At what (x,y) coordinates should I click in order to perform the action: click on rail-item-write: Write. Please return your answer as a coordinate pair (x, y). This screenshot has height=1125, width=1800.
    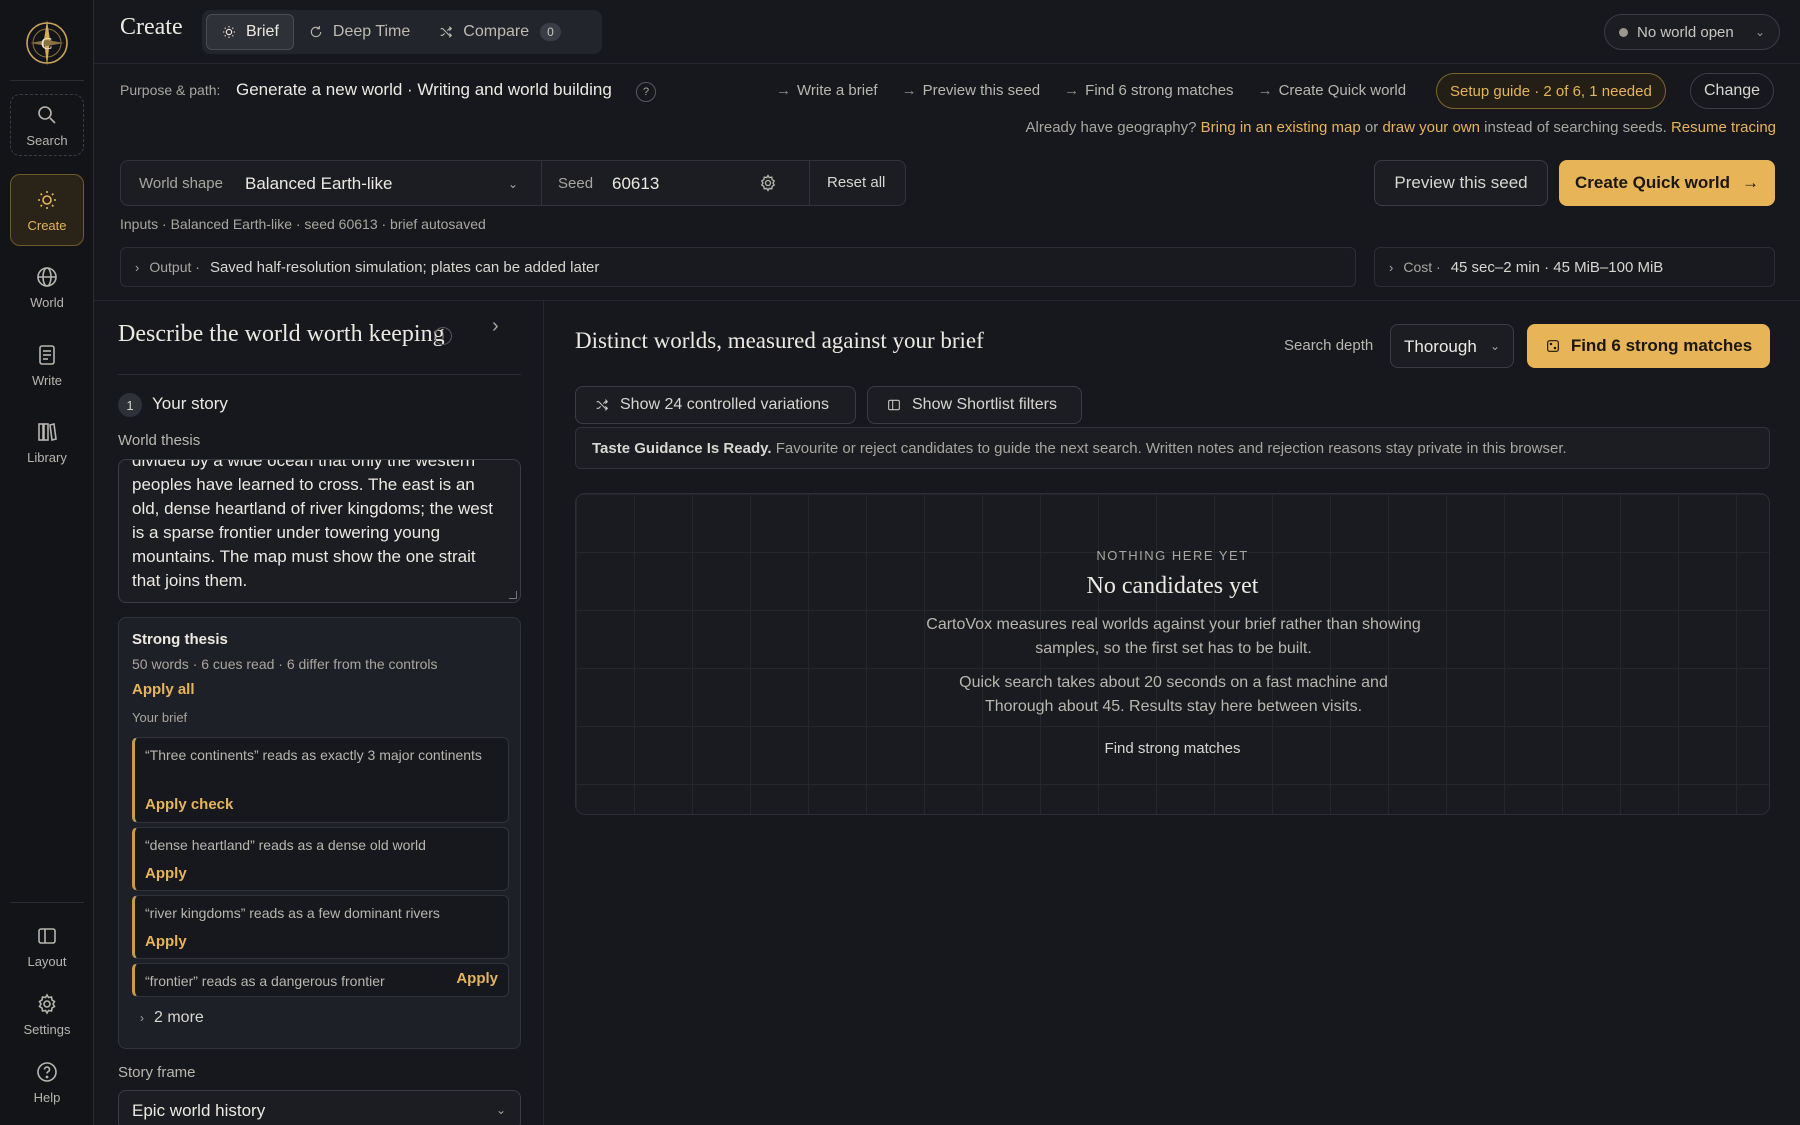
    Looking at the image, I should click on (47, 365).